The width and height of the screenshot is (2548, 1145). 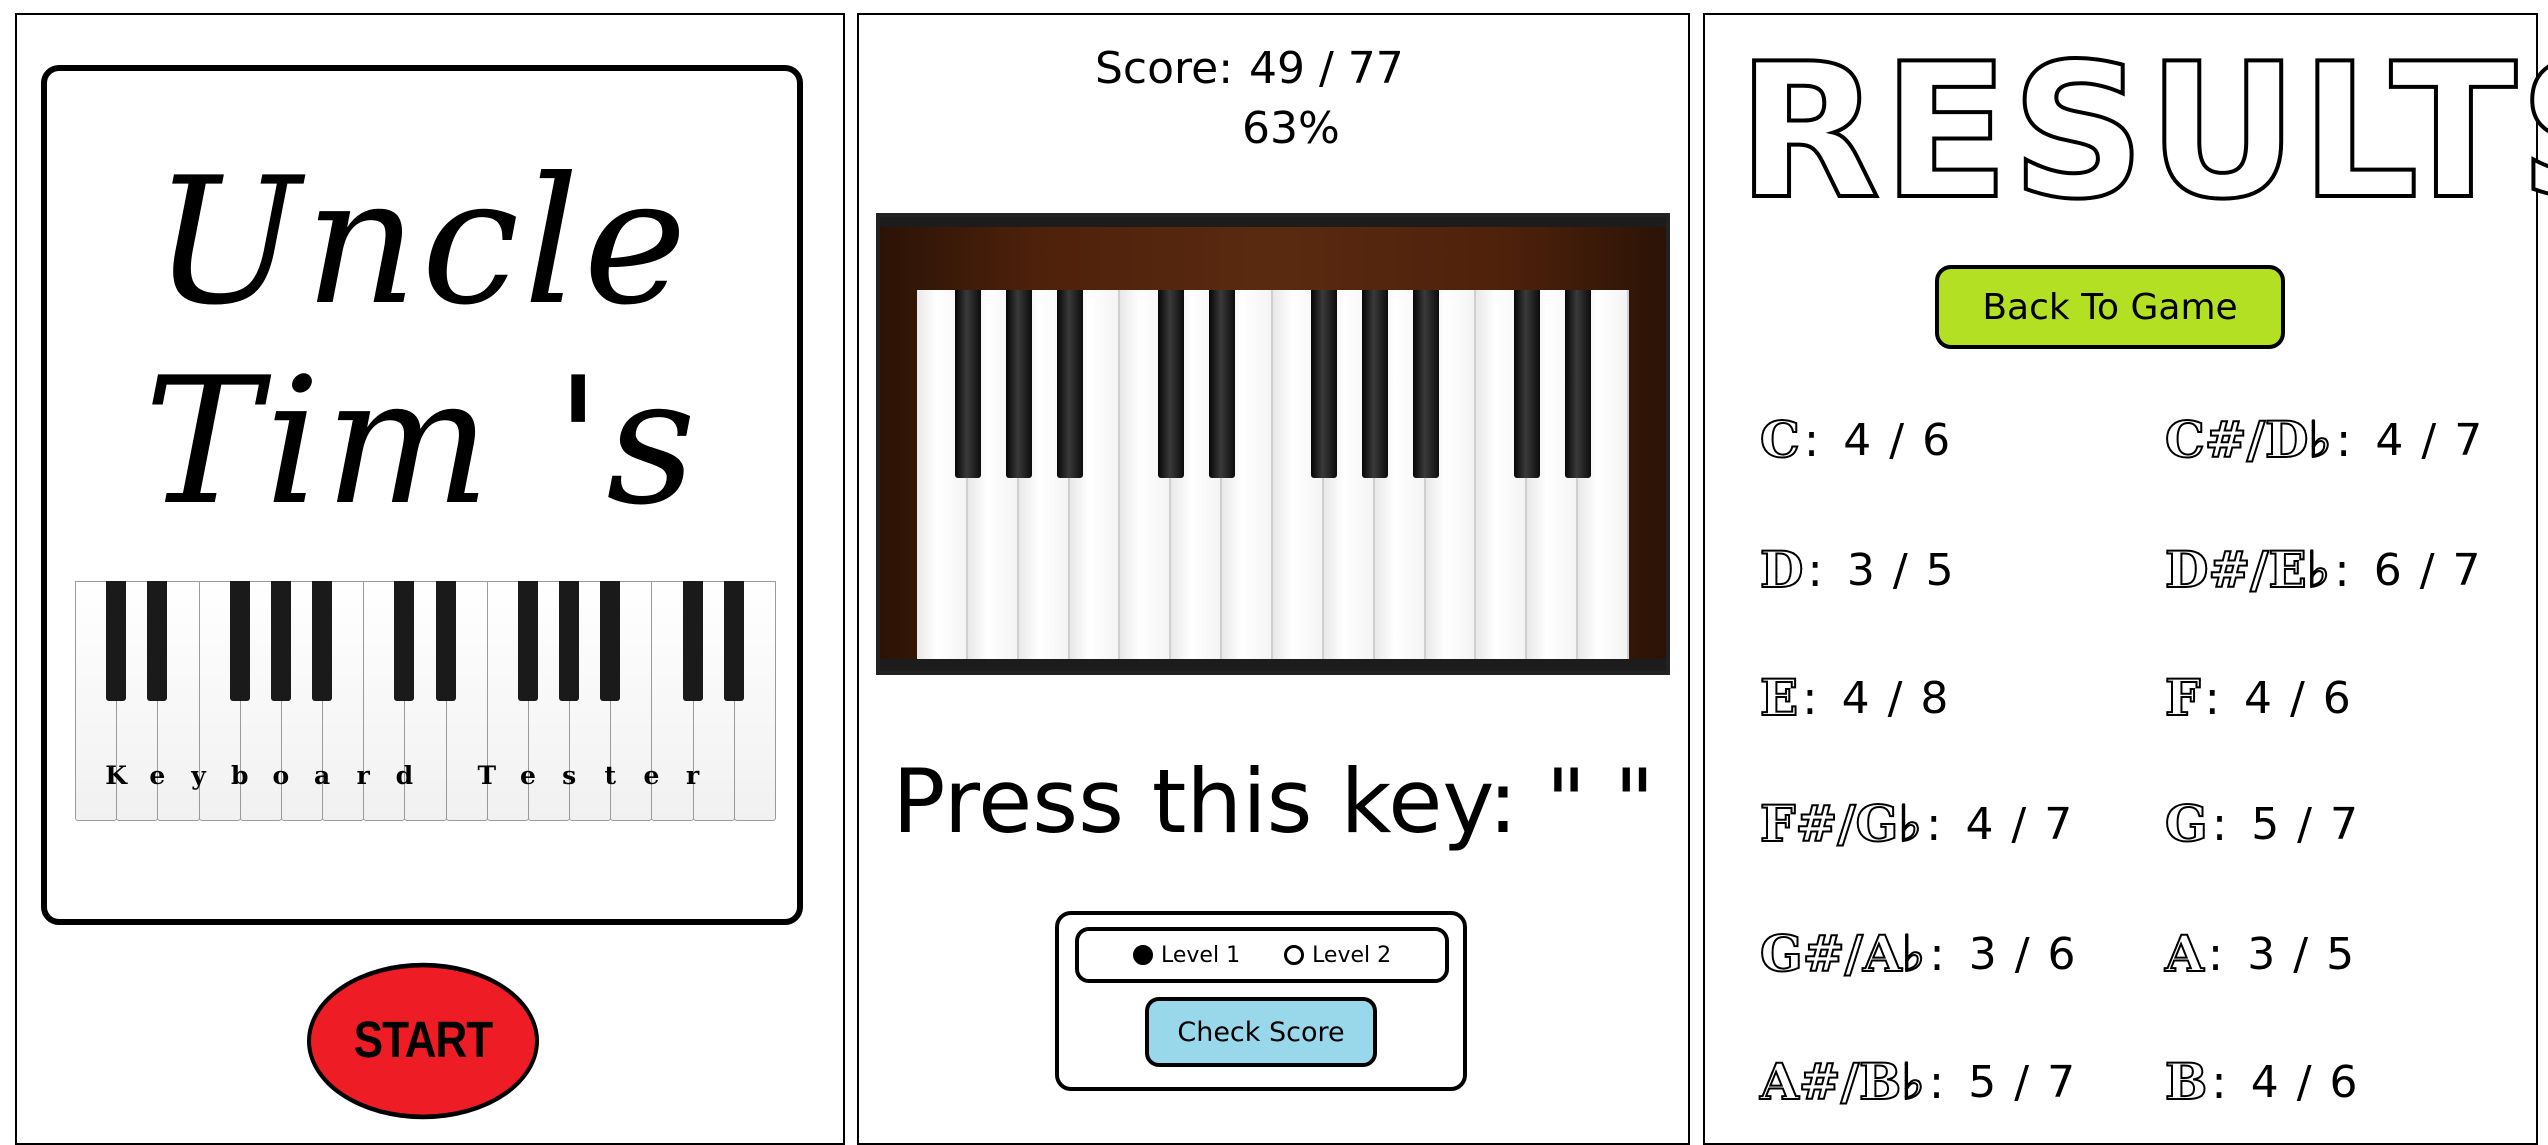 What do you see at coordinates (2247, 569) in the screenshot?
I see `result-note: D#/E♭` at bounding box center [2247, 569].